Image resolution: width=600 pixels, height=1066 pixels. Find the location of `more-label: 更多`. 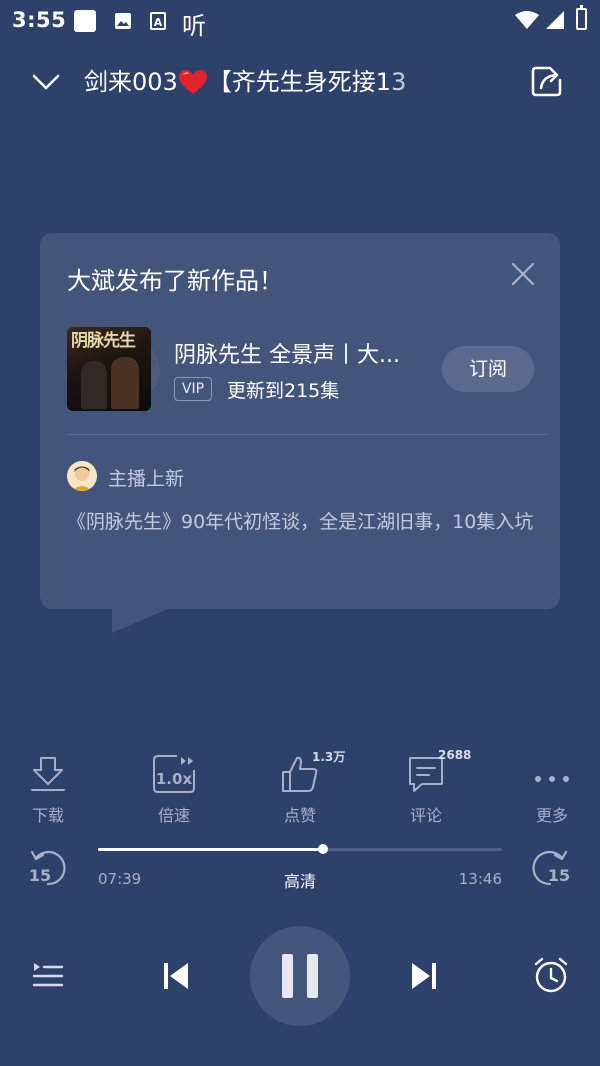

more-label: 更多 is located at coordinates (551, 815).